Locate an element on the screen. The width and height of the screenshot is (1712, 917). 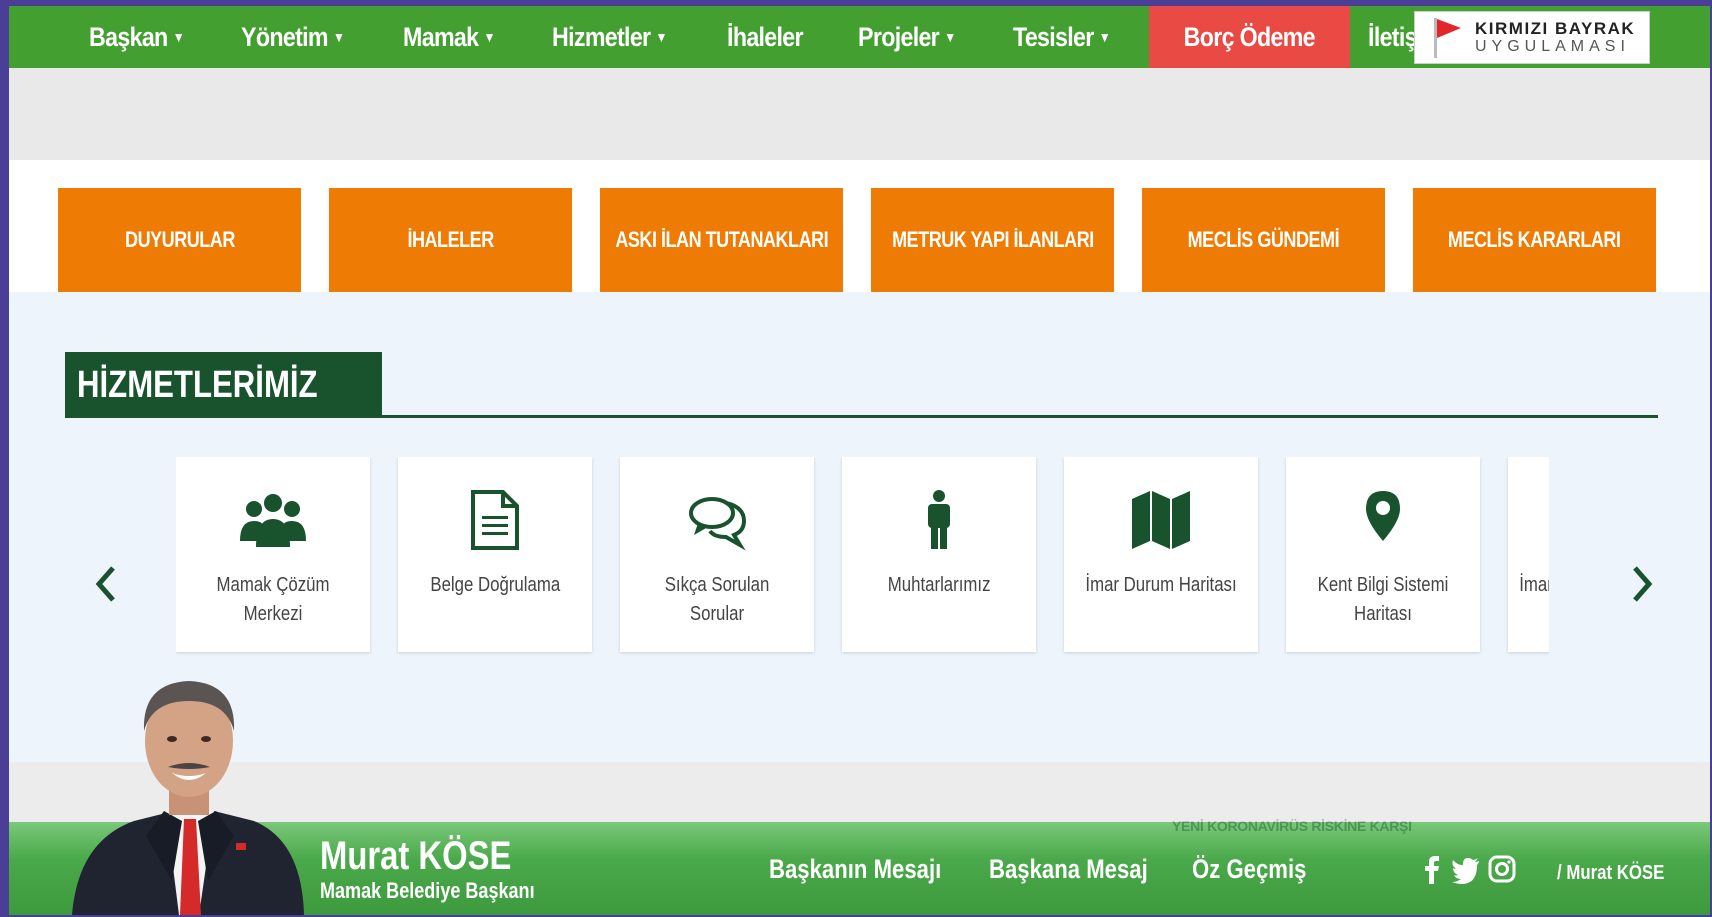
service-card: Kent Bilgi Sistemi Haritası is located at coordinates (1383, 554).